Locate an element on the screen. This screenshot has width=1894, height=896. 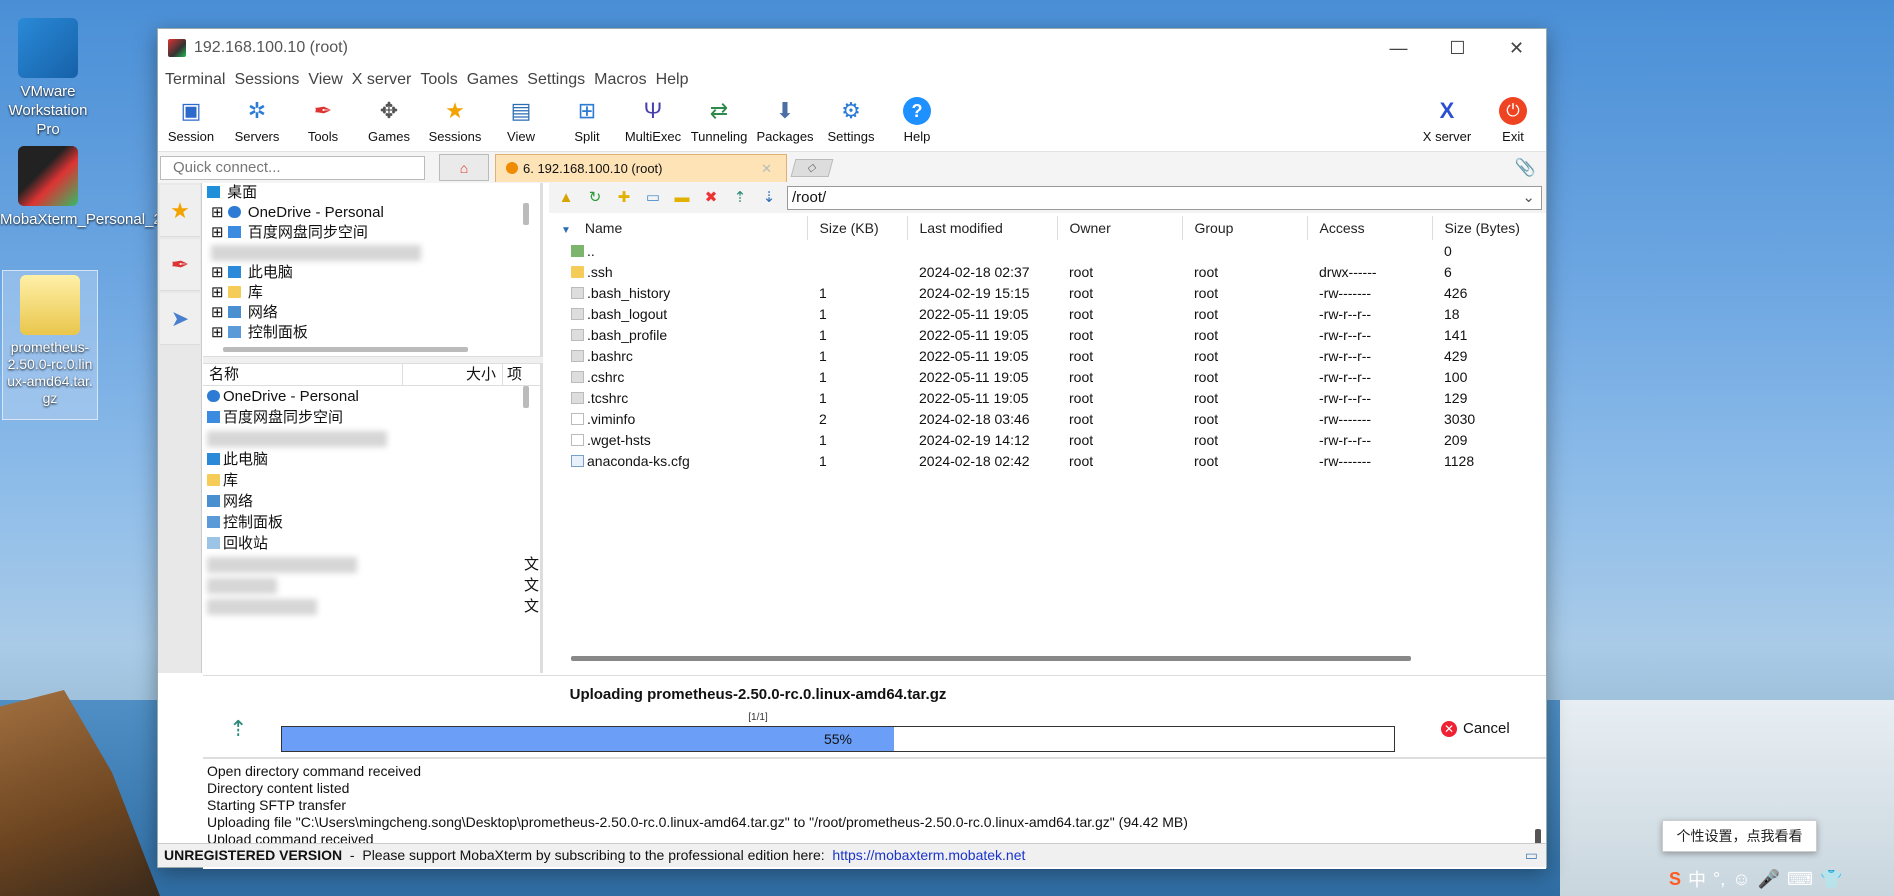
new-file-icon: ▭ is located at coordinates (653, 198).